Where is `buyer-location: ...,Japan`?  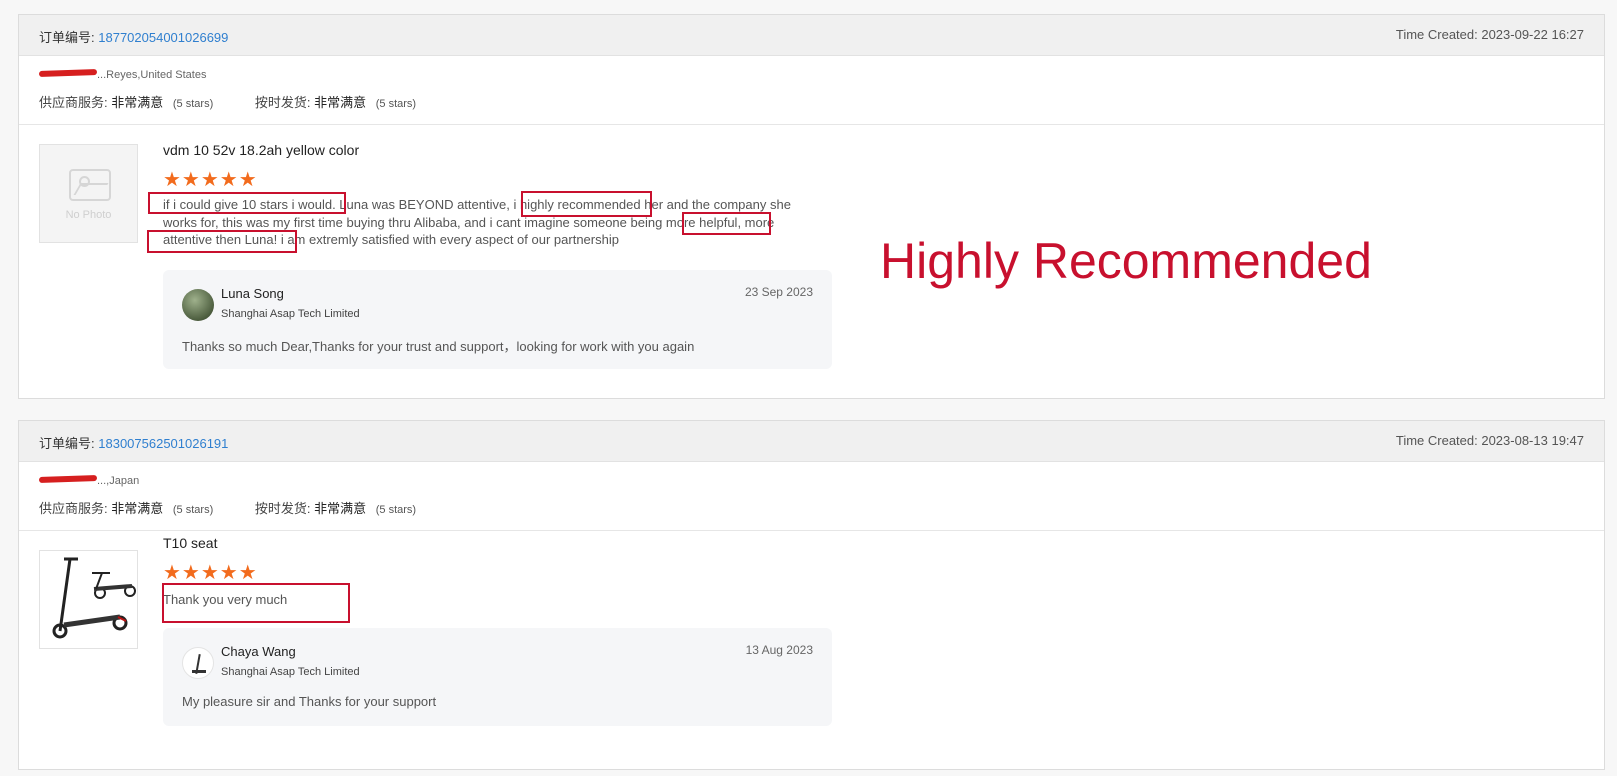
buyer-location: ...,Japan is located at coordinates (88, 480).